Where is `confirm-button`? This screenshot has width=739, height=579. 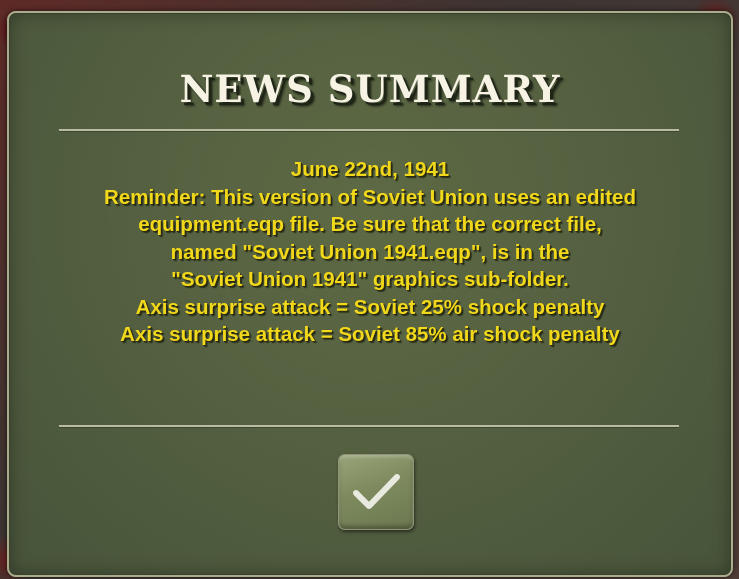 confirm-button is located at coordinates (376, 492).